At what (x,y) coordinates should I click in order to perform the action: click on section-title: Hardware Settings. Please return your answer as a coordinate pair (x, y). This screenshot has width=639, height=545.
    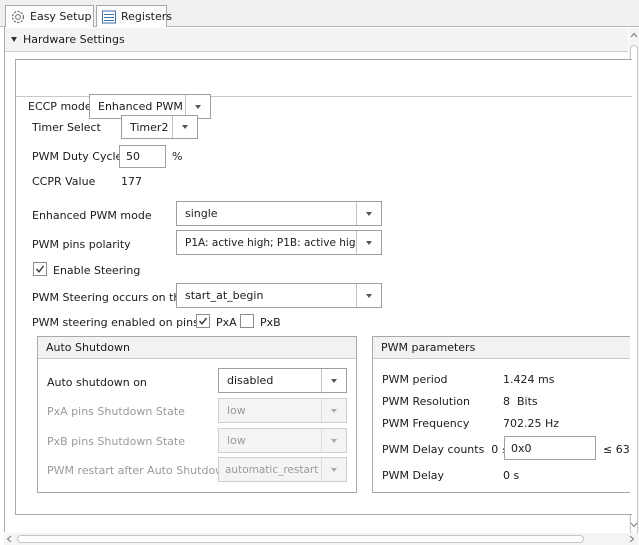
    Looking at the image, I should click on (74, 39).